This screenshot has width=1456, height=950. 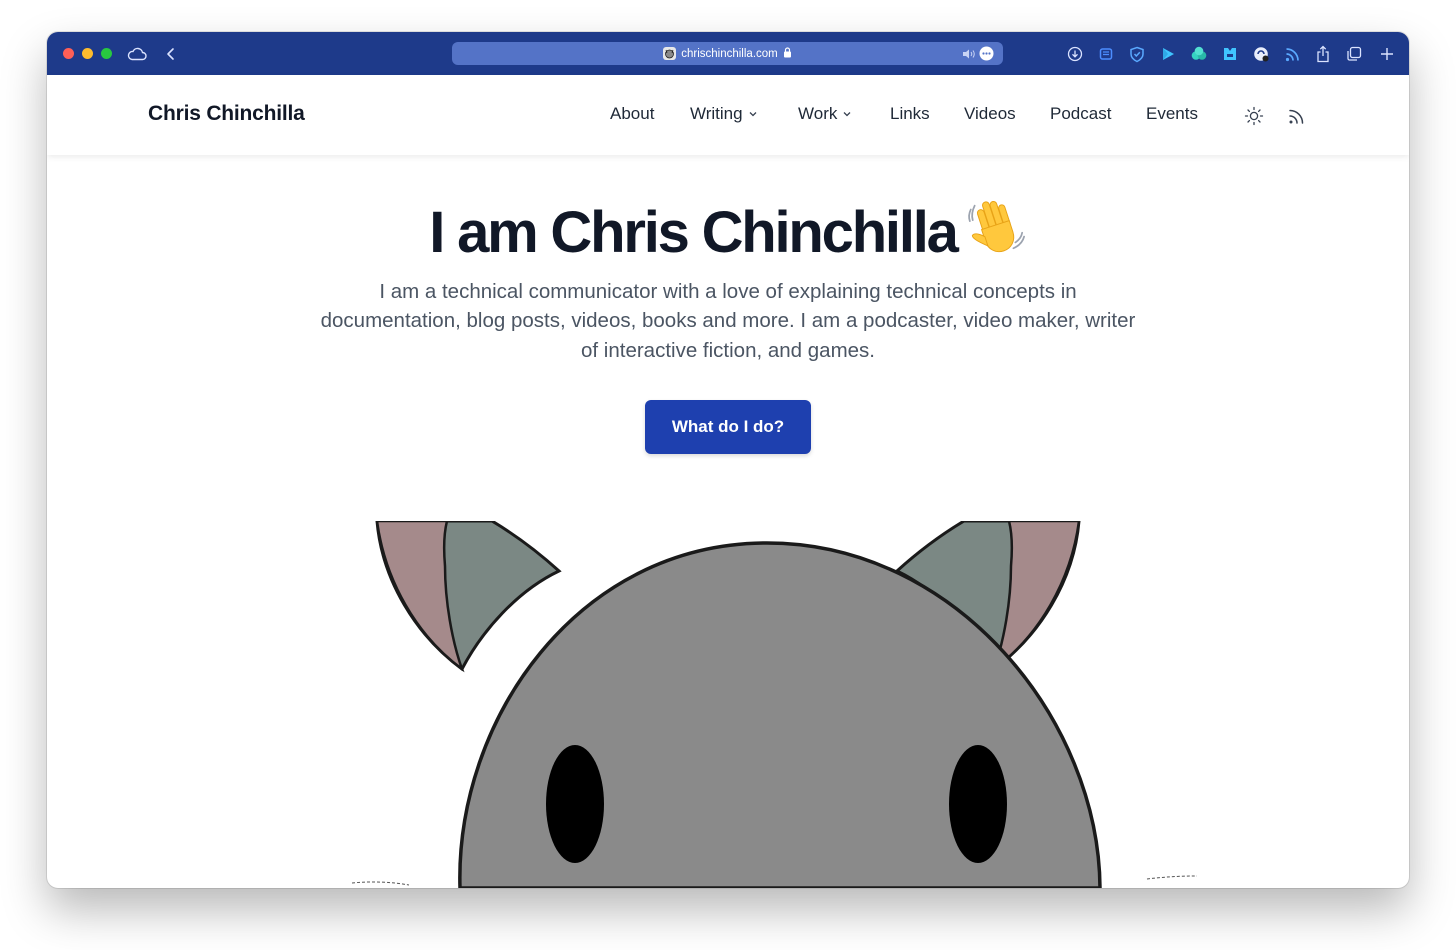 I want to click on nav-item-videos: Videos, so click(x=990, y=114).